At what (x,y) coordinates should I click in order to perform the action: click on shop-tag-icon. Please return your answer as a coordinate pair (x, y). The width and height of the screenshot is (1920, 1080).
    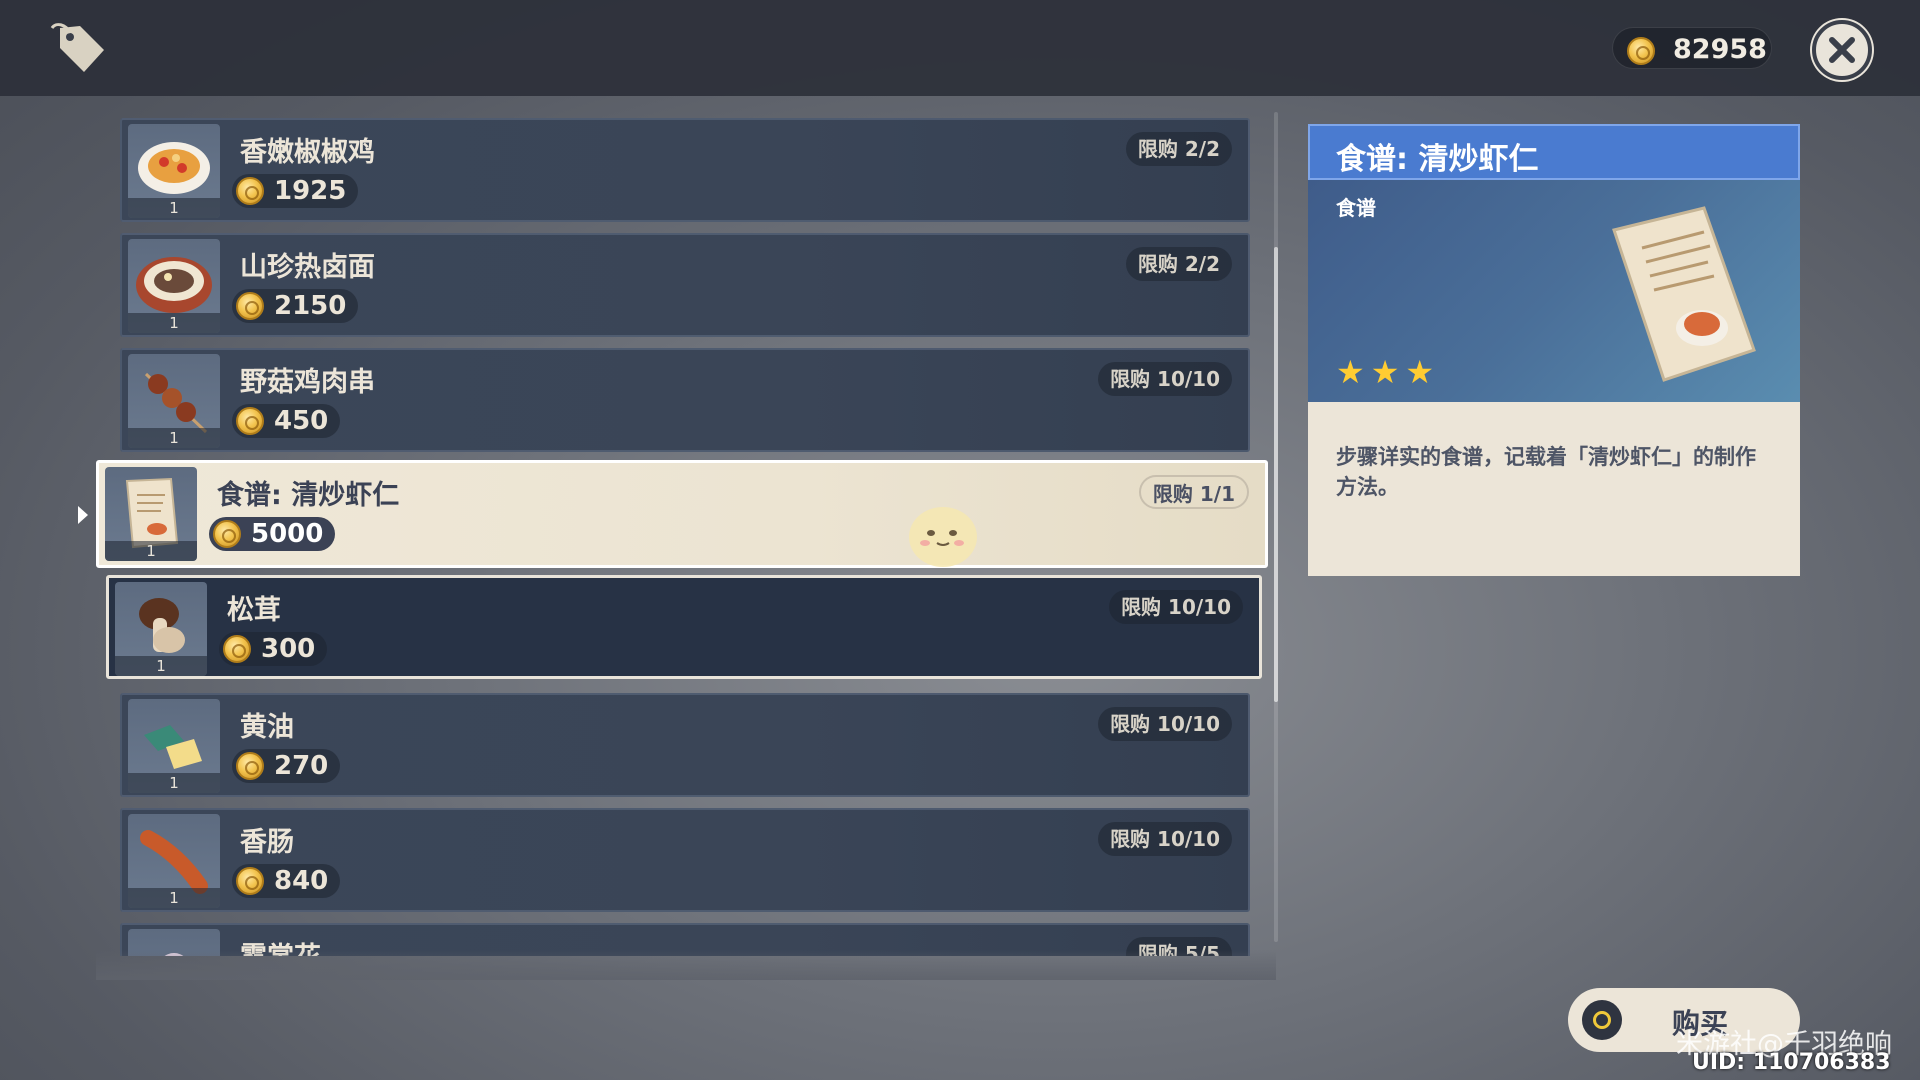
    Looking at the image, I should click on (80, 48).